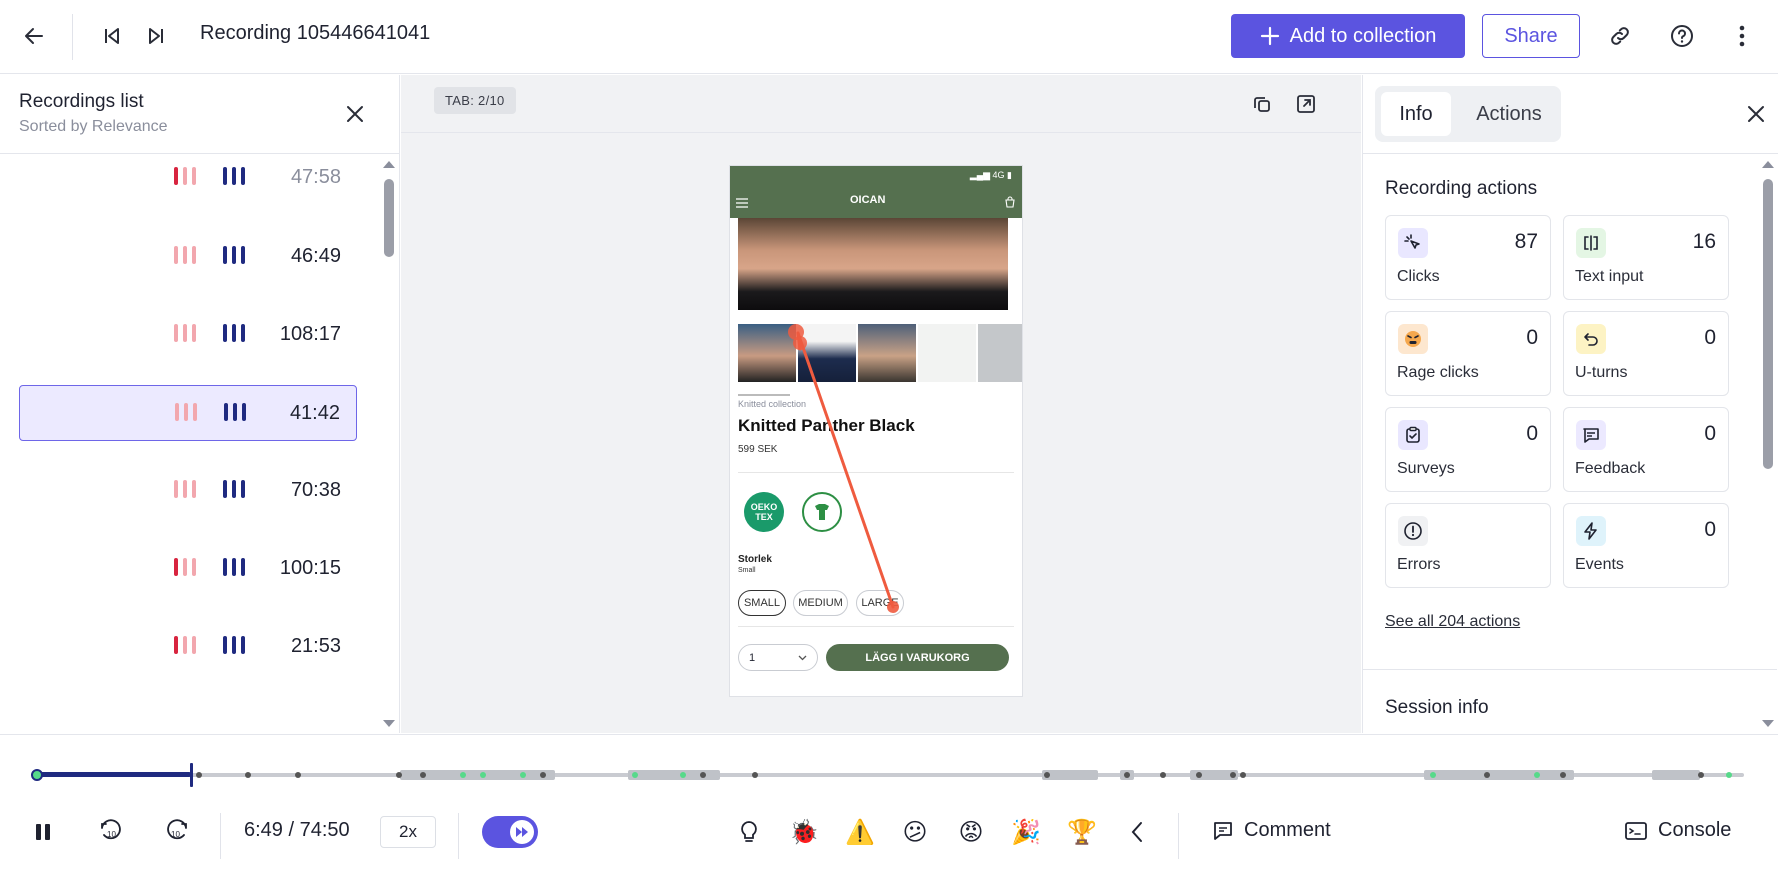 The width and height of the screenshot is (1778, 875). I want to click on action-card-feedback: 0 Feedback, so click(1646, 449).